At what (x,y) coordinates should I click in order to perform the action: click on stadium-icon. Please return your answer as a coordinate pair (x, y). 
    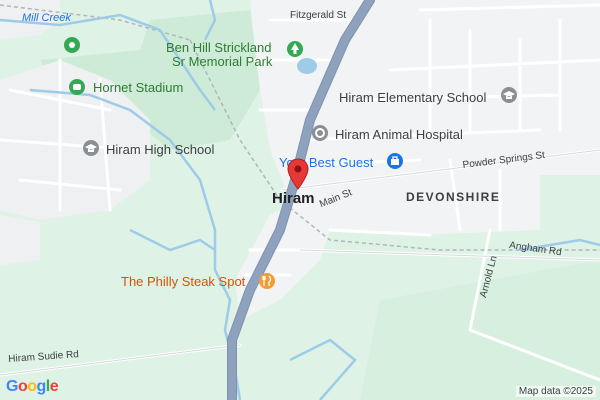
    Looking at the image, I should click on (77, 87).